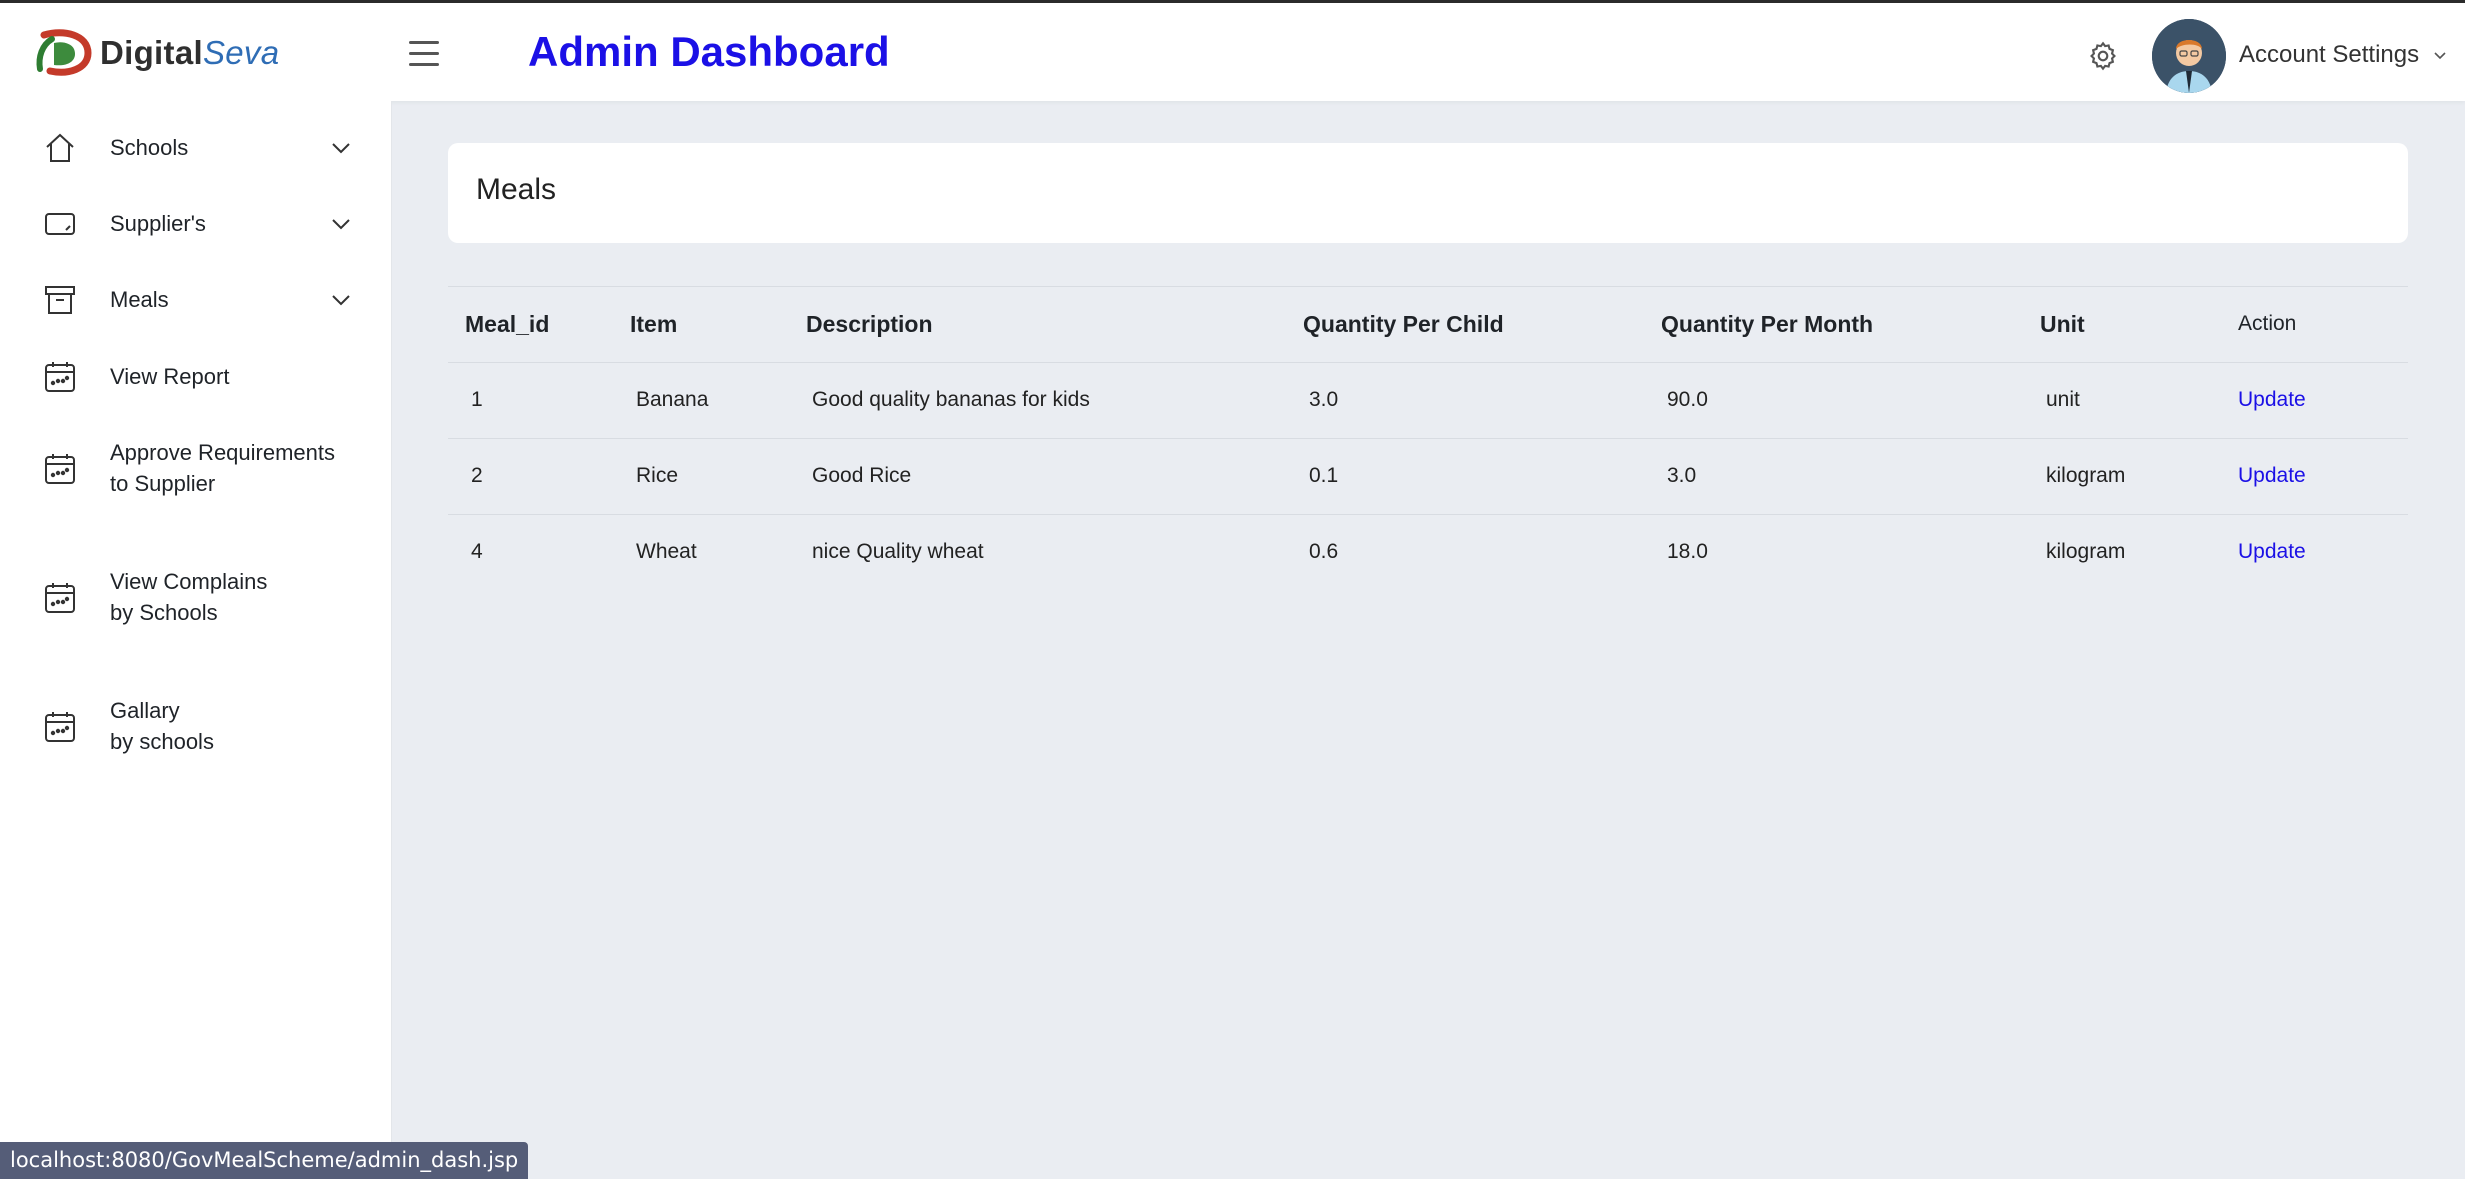 The width and height of the screenshot is (2465, 1179). I want to click on sidebar-item-label: Supplier's, so click(158, 223).